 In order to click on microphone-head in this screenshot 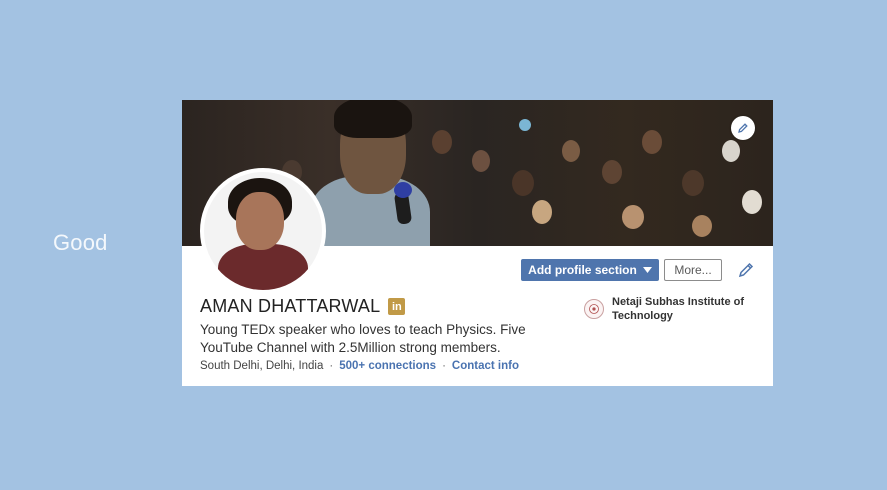, I will do `click(403, 190)`.